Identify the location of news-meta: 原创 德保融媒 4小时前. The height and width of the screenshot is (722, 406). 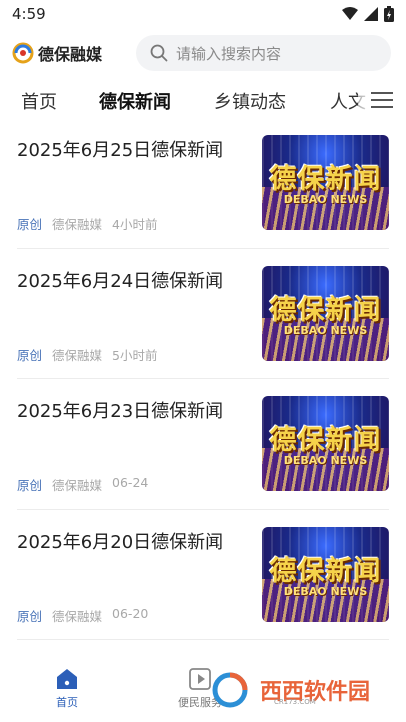
(87, 223).